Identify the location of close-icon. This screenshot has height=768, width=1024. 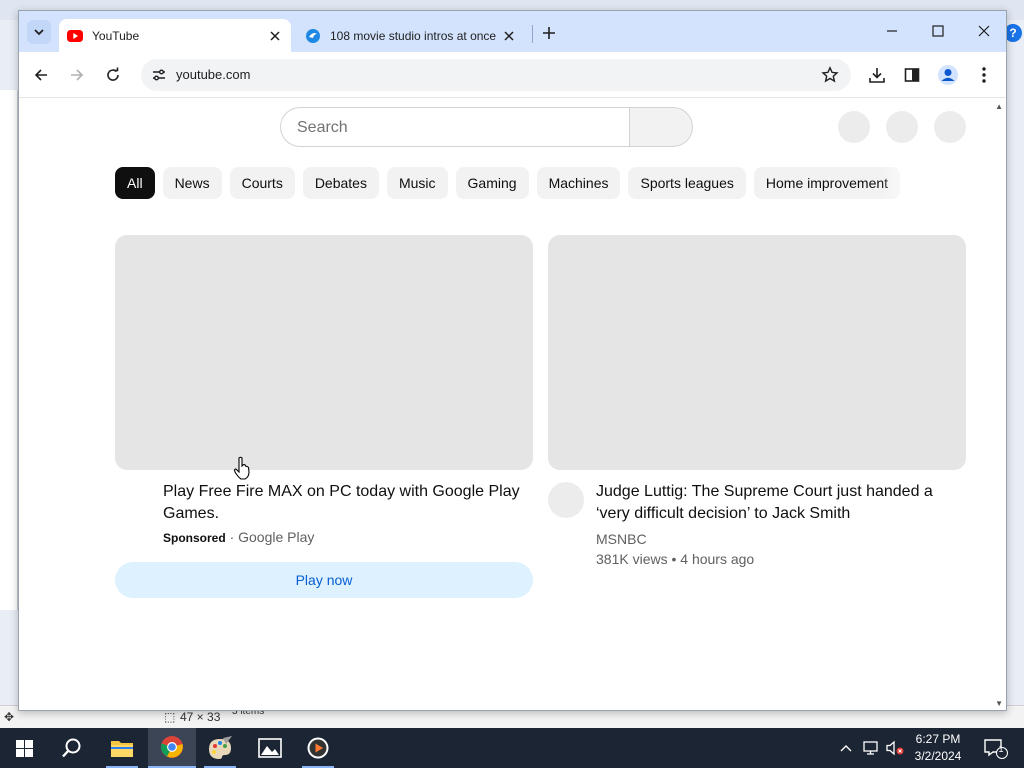
(984, 31).